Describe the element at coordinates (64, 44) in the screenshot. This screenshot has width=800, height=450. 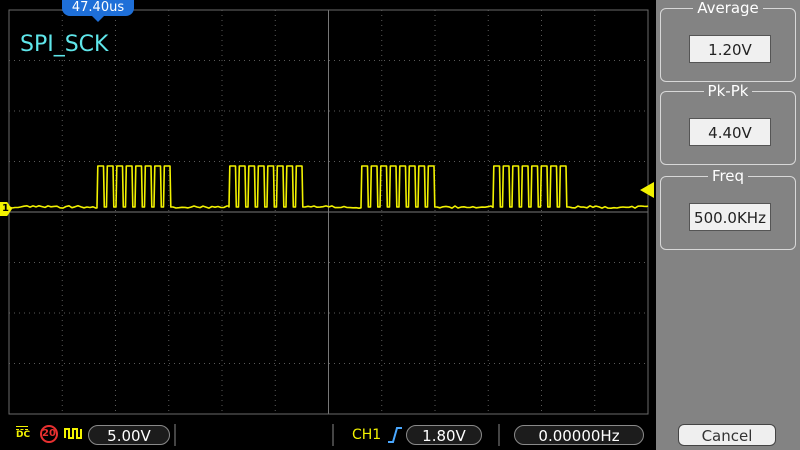
I see `channel-label: SPI_SCK` at that location.